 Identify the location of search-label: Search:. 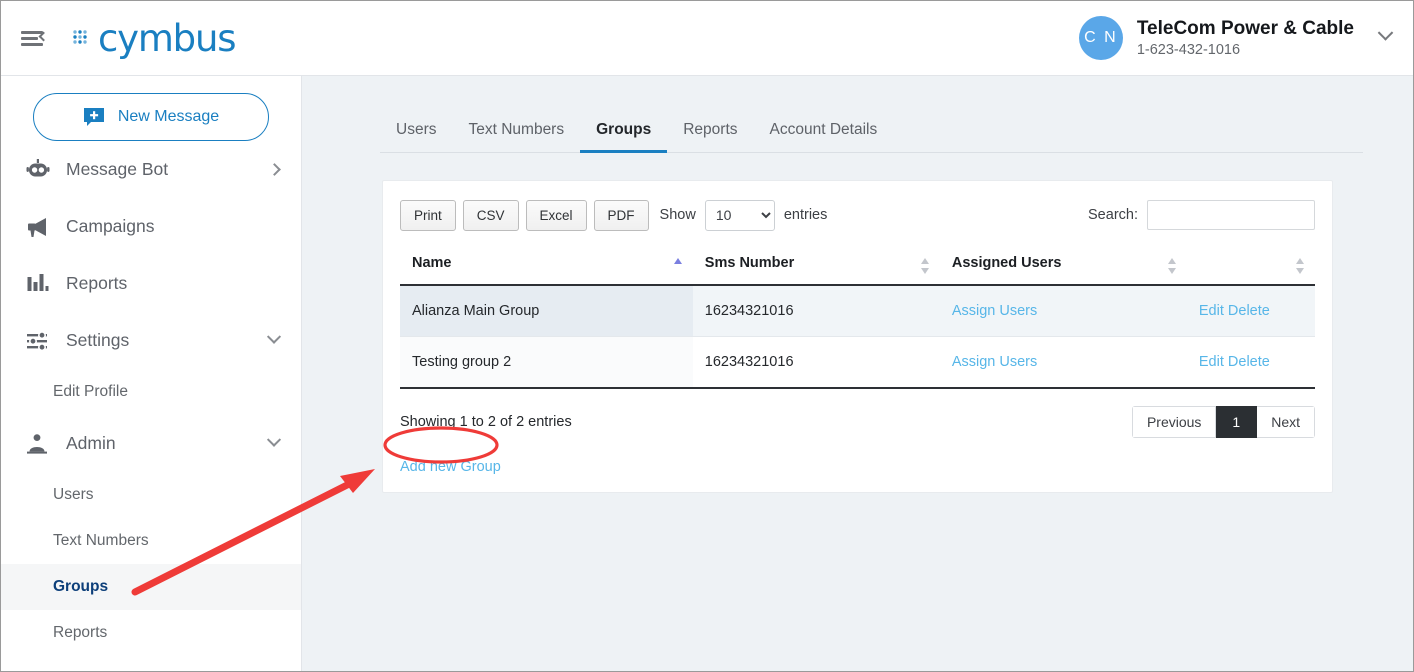
(1113, 215).